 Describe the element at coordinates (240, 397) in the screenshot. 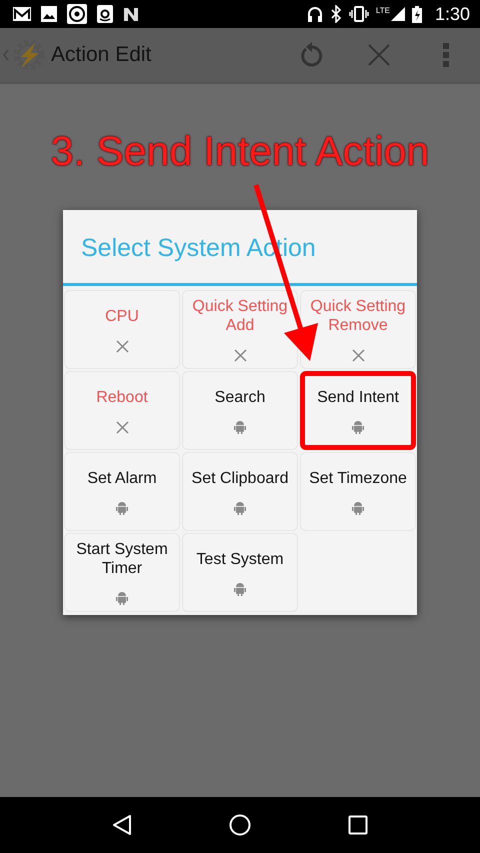

I see `action-label: Search` at that location.